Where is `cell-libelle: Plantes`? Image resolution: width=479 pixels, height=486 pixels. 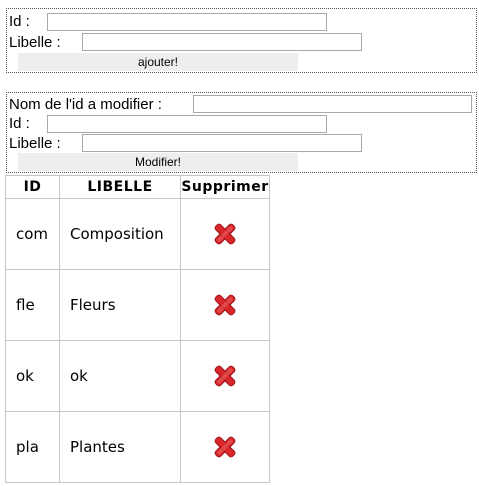
cell-libelle: Plantes is located at coordinates (120, 447).